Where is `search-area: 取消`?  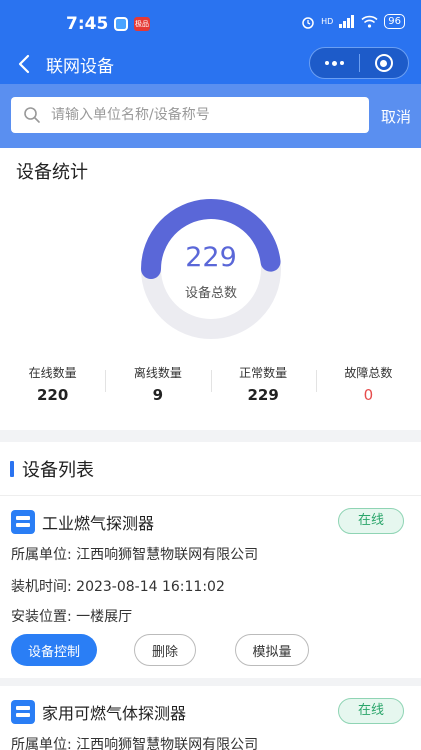 search-area: 取消 is located at coordinates (210, 116).